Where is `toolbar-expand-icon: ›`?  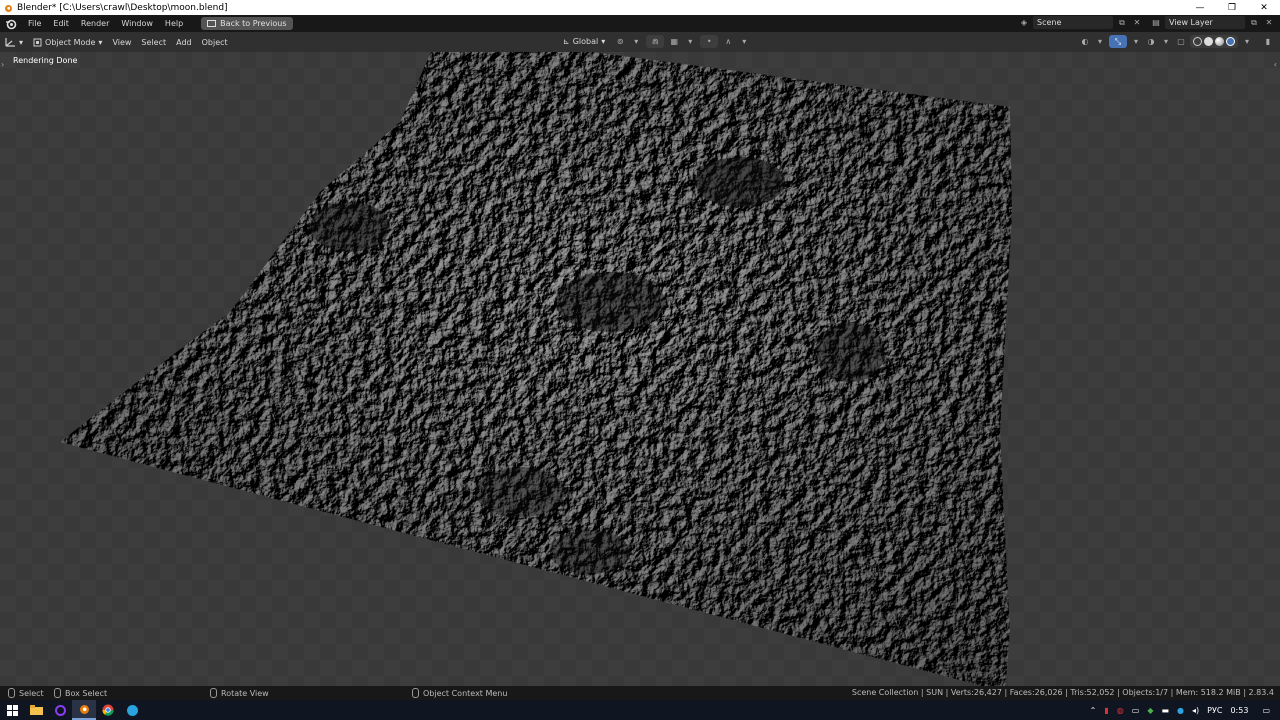
toolbar-expand-icon: › is located at coordinates (2, 64).